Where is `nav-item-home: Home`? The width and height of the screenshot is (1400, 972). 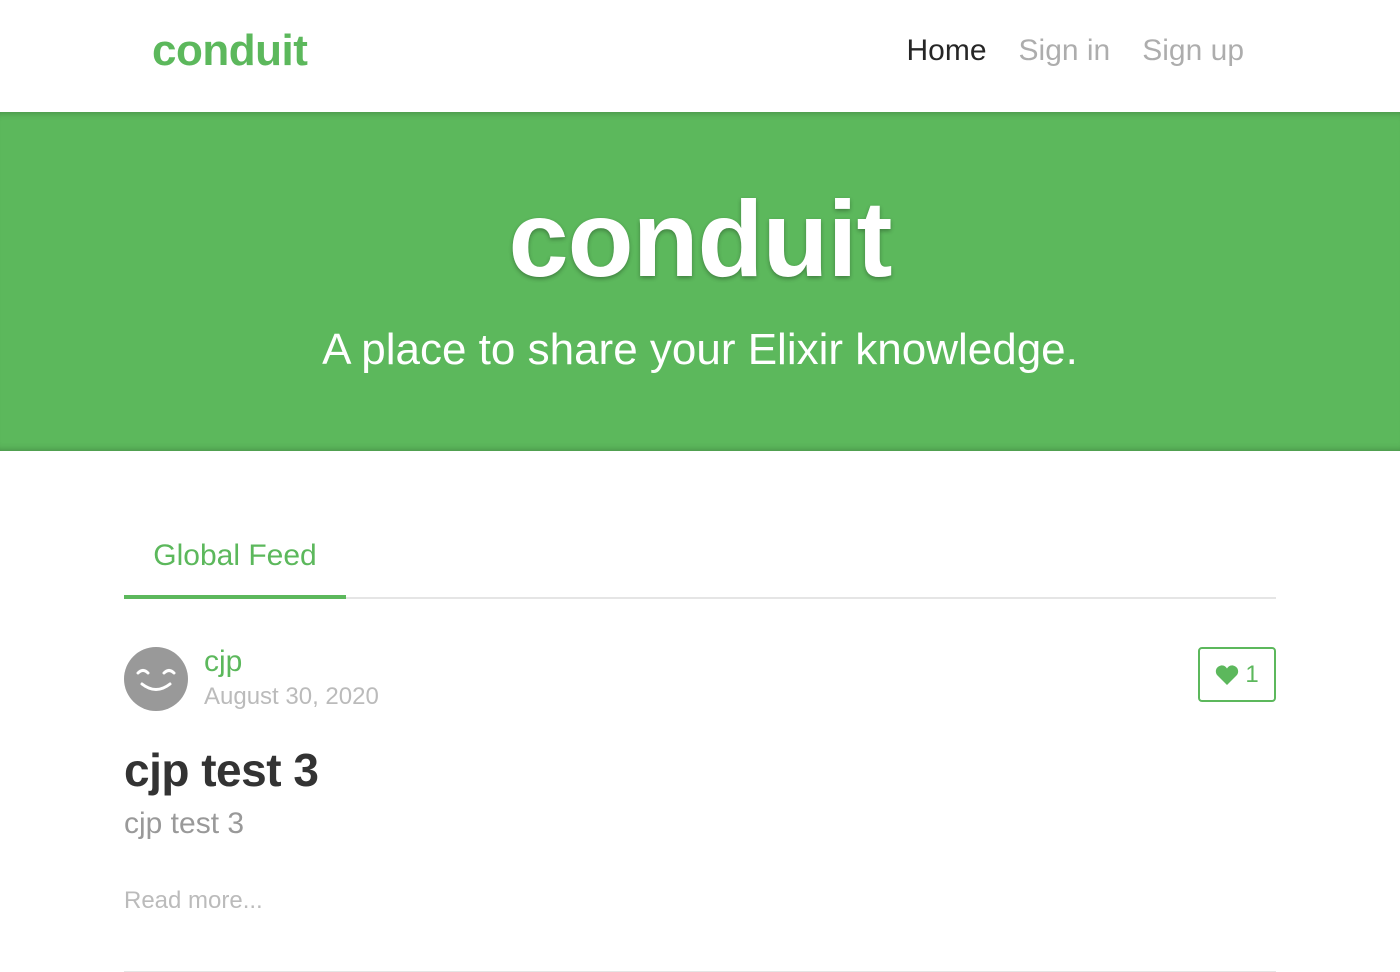 nav-item-home: Home is located at coordinates (946, 51).